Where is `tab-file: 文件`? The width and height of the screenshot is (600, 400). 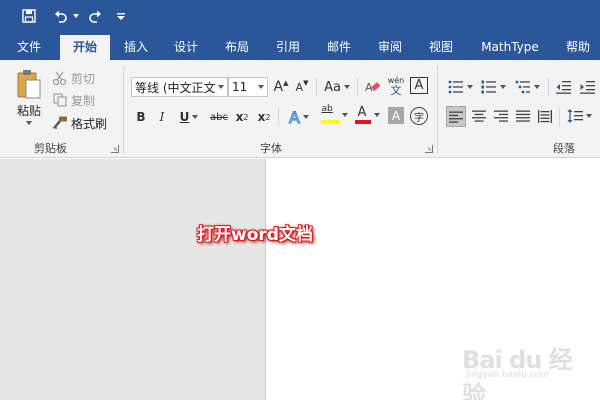
tab-file: 文件 is located at coordinates (29, 47).